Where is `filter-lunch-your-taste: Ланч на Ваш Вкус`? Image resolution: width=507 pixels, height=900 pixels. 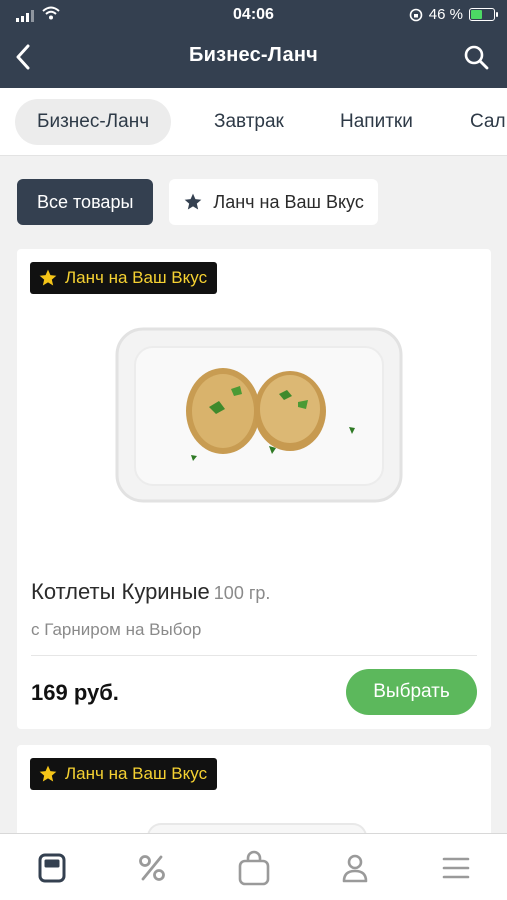
filter-lunch-your-taste: Ланч на Ваш Вкус is located at coordinates (273, 202).